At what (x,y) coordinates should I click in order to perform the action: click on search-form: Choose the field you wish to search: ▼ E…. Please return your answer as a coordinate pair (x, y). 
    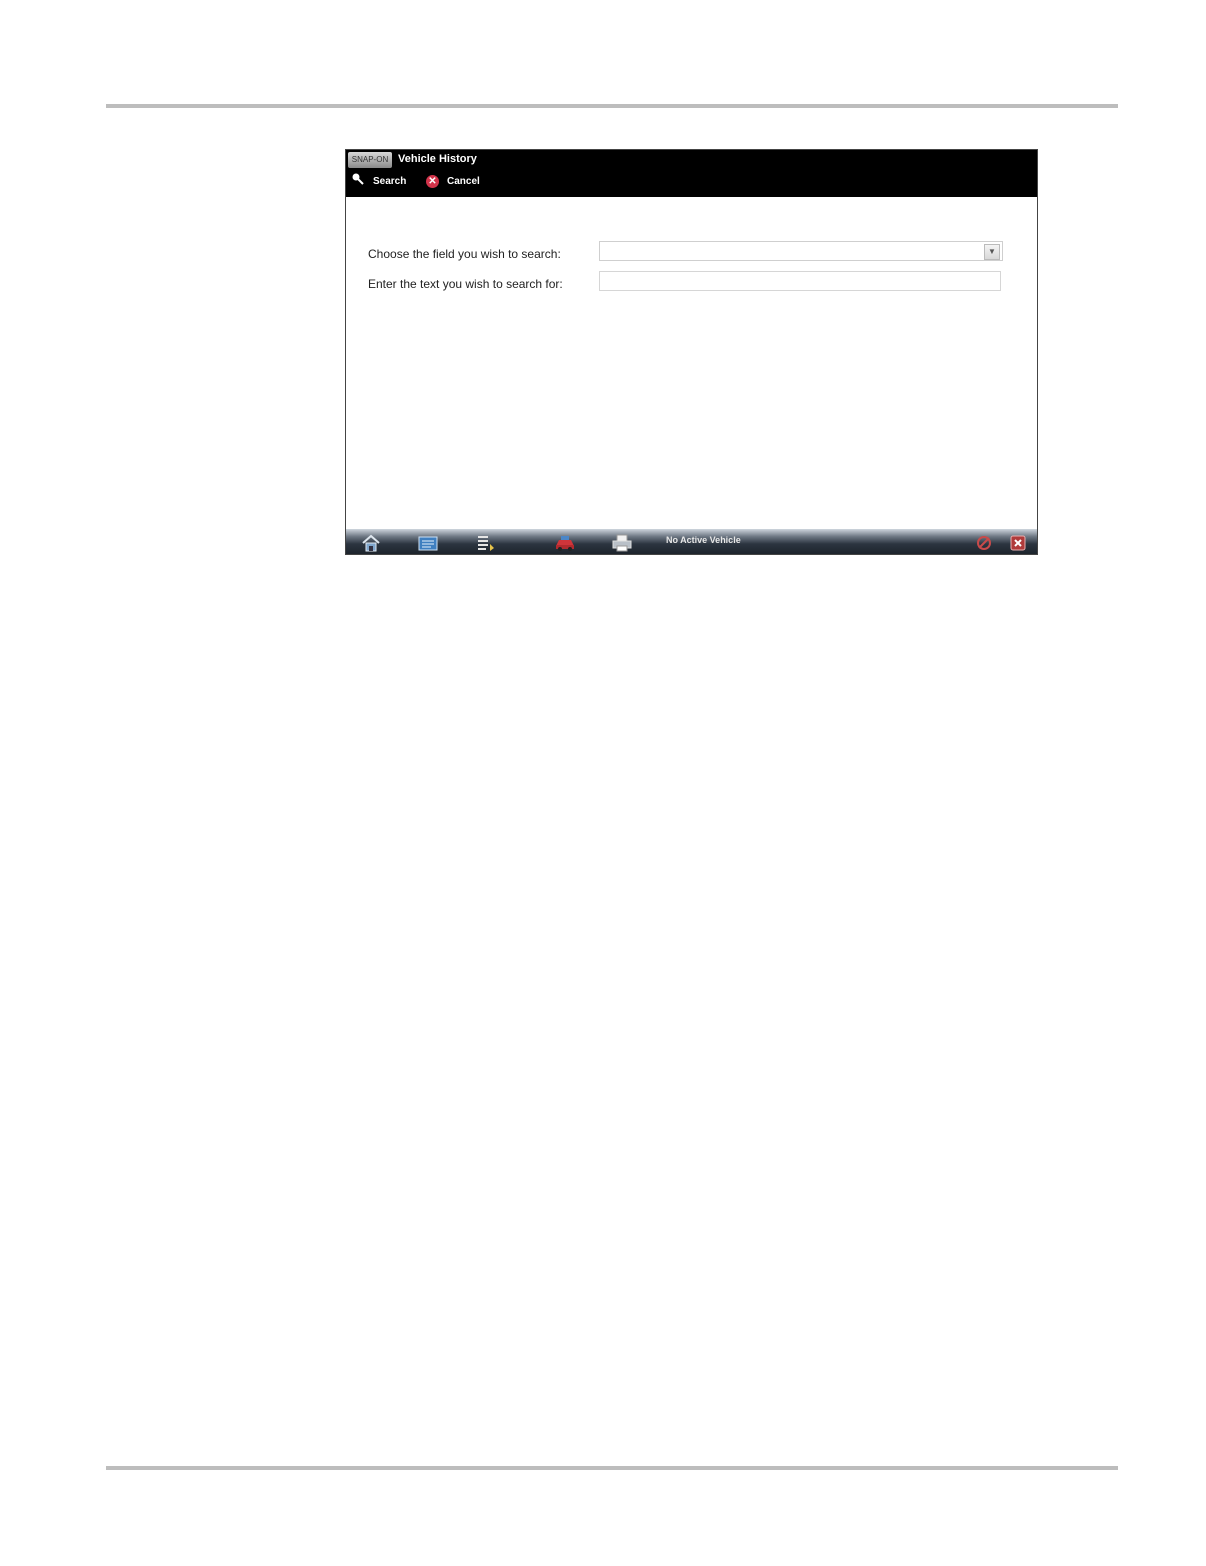
    Looking at the image, I should click on (691, 363).